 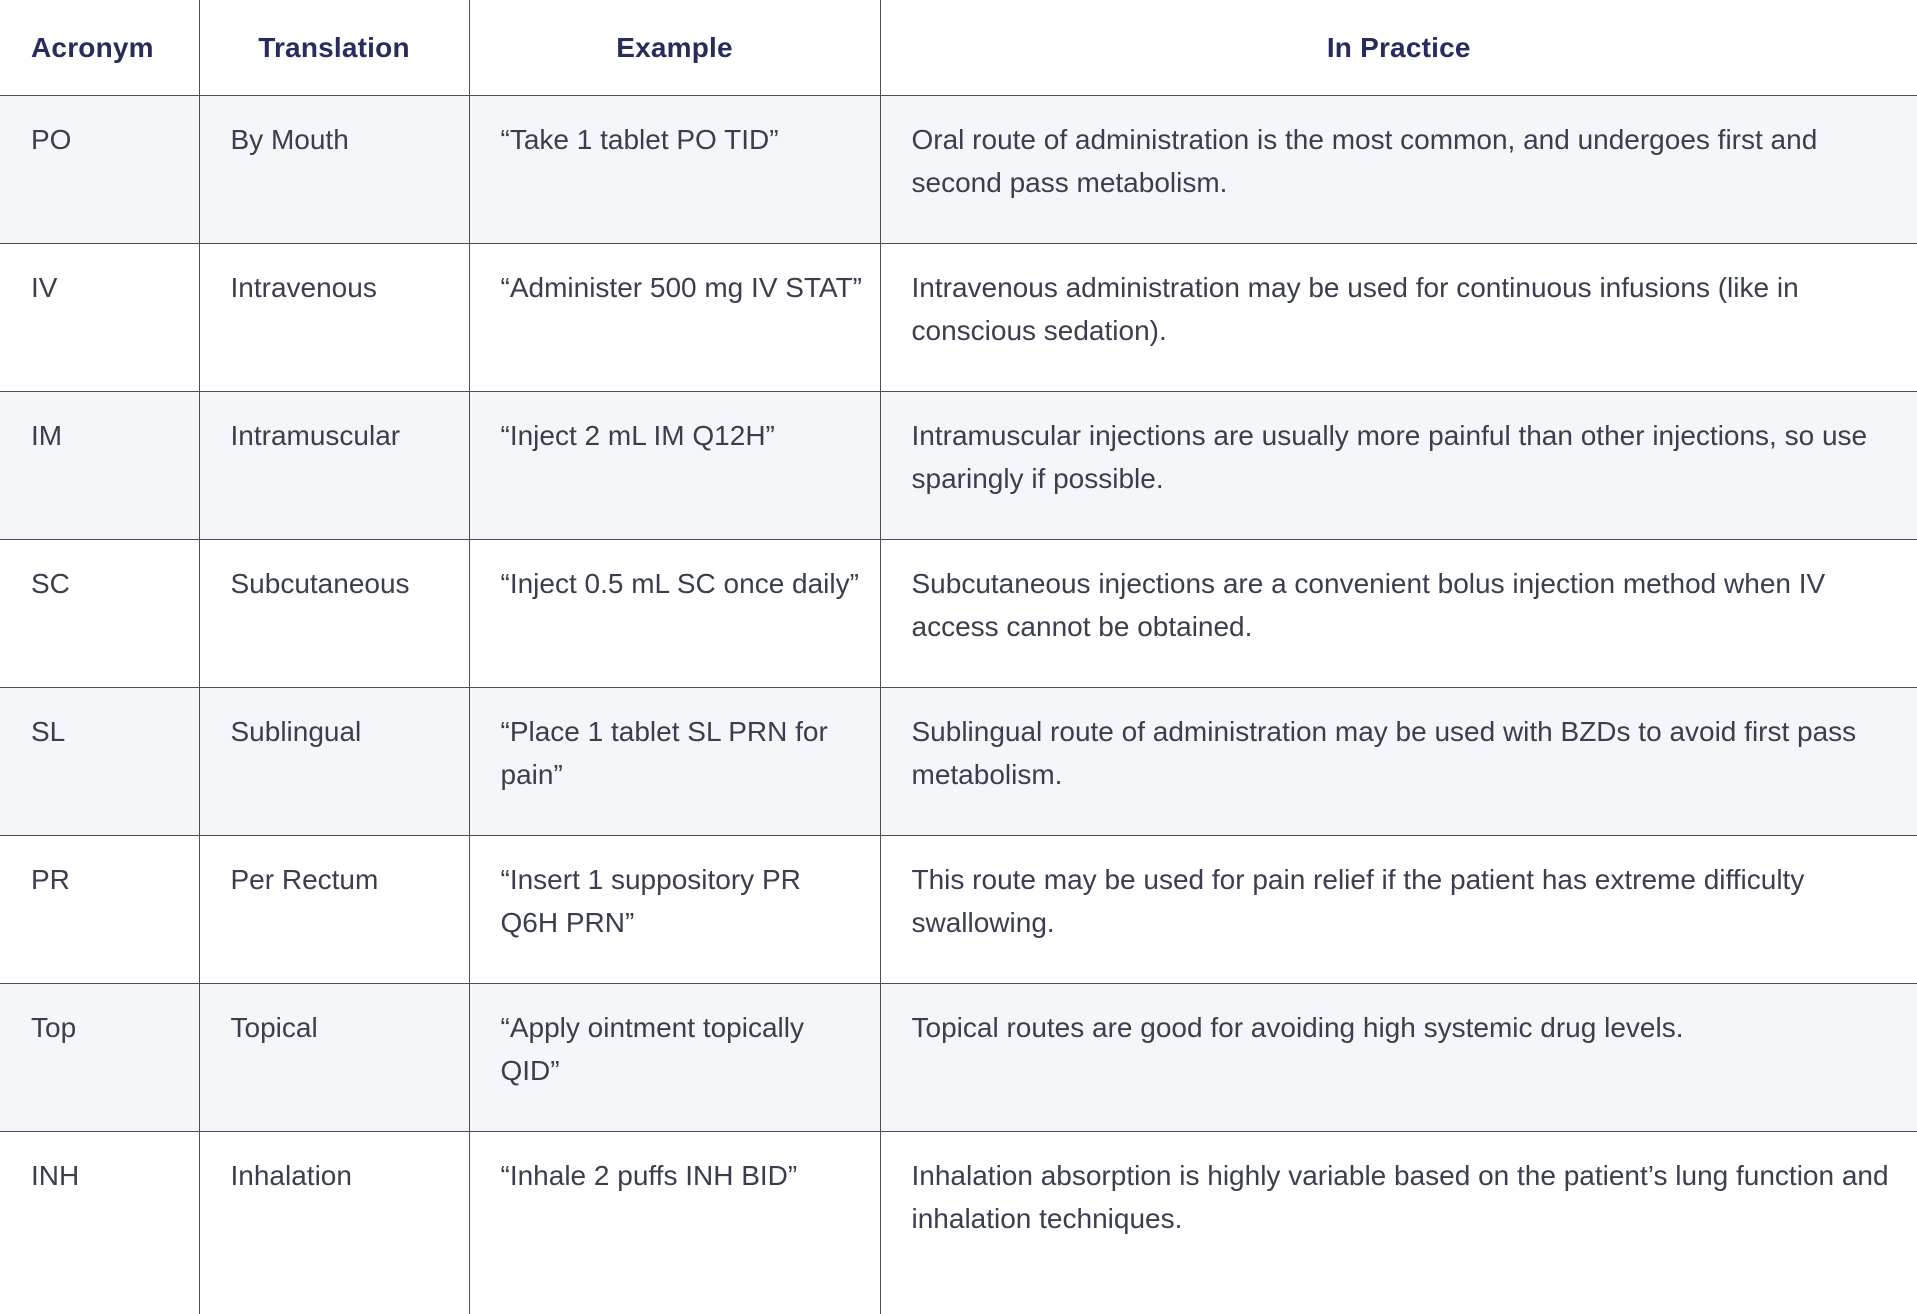 What do you see at coordinates (674, 614) in the screenshot?
I see `cell-example: “Inject 0.5 mL SC once daily”` at bounding box center [674, 614].